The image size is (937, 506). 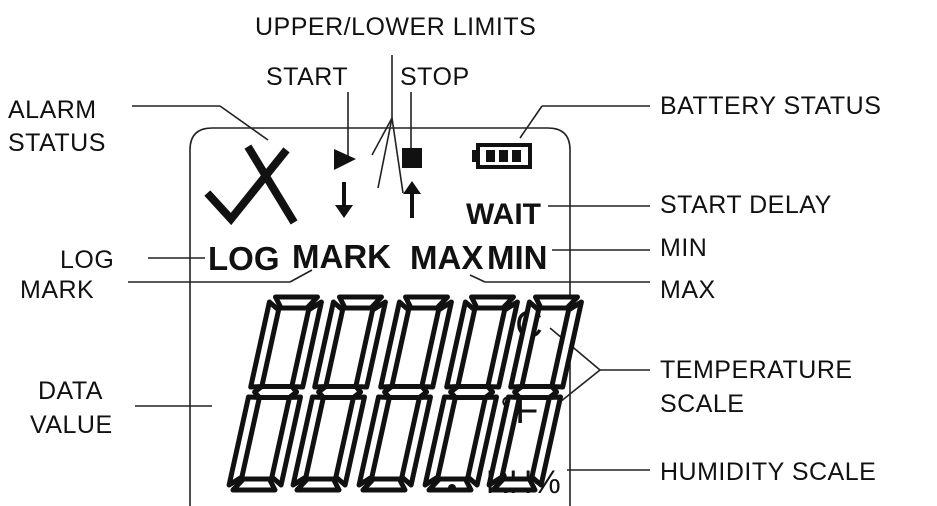 I want to click on lcd-mark: MARK, so click(x=341, y=256).